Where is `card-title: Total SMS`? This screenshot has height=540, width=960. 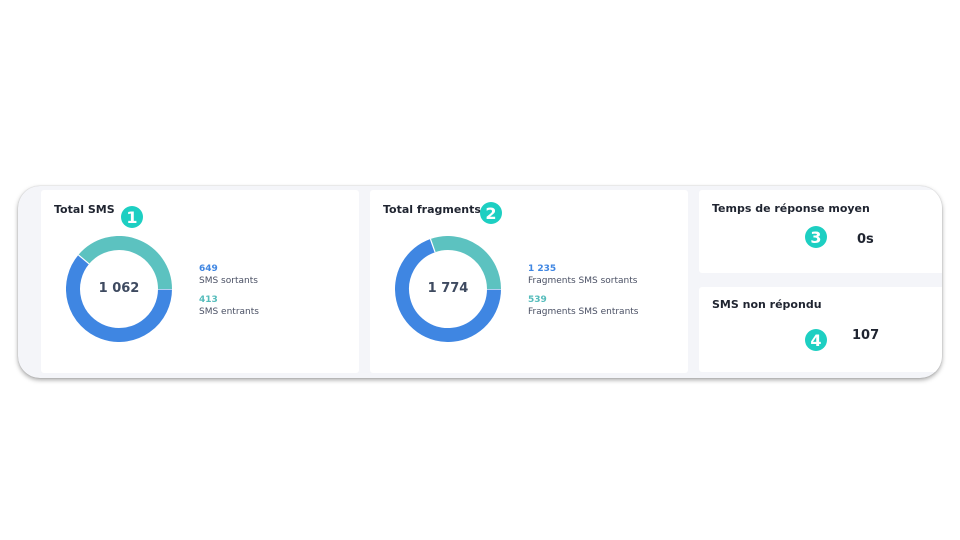
card-title: Total SMS is located at coordinates (84, 209).